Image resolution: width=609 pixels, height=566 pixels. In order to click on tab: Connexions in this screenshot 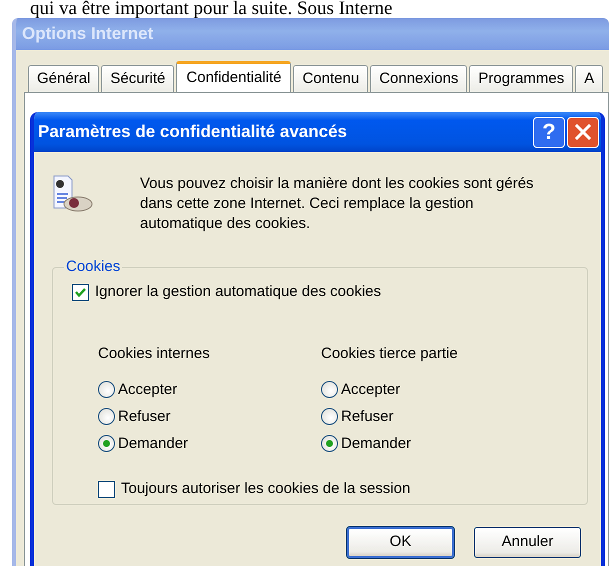, I will do `click(419, 78)`.